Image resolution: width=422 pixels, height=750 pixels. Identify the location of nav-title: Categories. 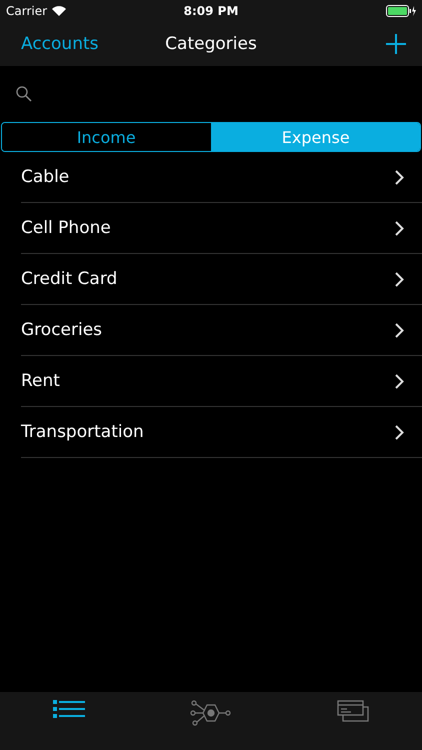
(211, 44).